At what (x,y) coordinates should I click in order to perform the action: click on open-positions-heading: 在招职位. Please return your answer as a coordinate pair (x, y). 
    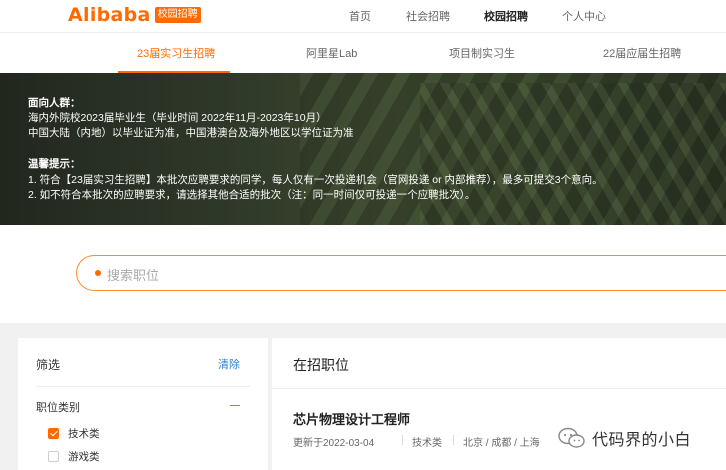
    Looking at the image, I should click on (321, 365).